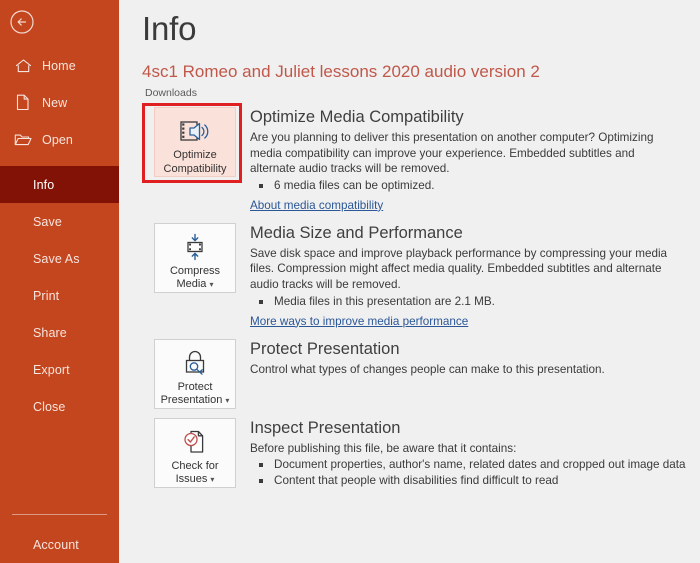 The width and height of the screenshot is (700, 563). Describe the element at coordinates (47, 221) in the screenshot. I see `sidebar-item-label: Save` at that location.